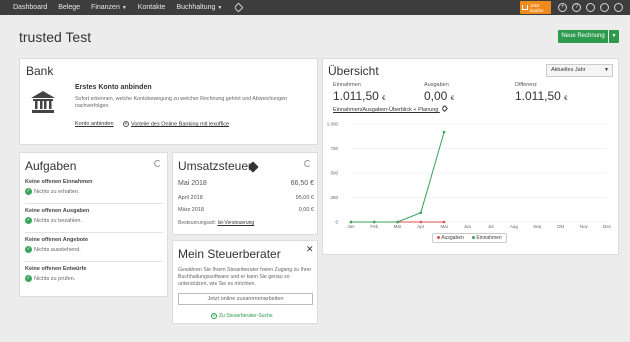 The width and height of the screenshot is (630, 342). I want to click on task-status-row: ✓ Nichts zu bezahlen., so click(94, 220).